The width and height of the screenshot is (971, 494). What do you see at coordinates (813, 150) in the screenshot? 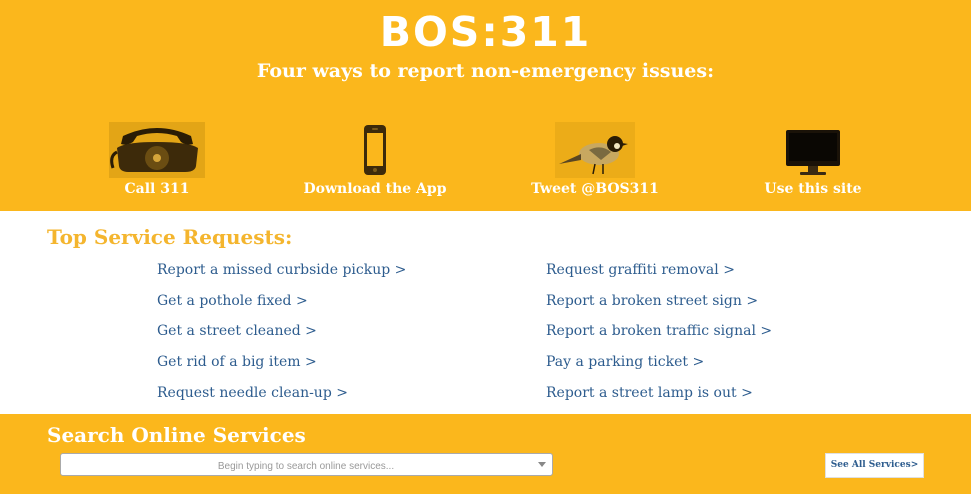
I see `monitor-icon` at bounding box center [813, 150].